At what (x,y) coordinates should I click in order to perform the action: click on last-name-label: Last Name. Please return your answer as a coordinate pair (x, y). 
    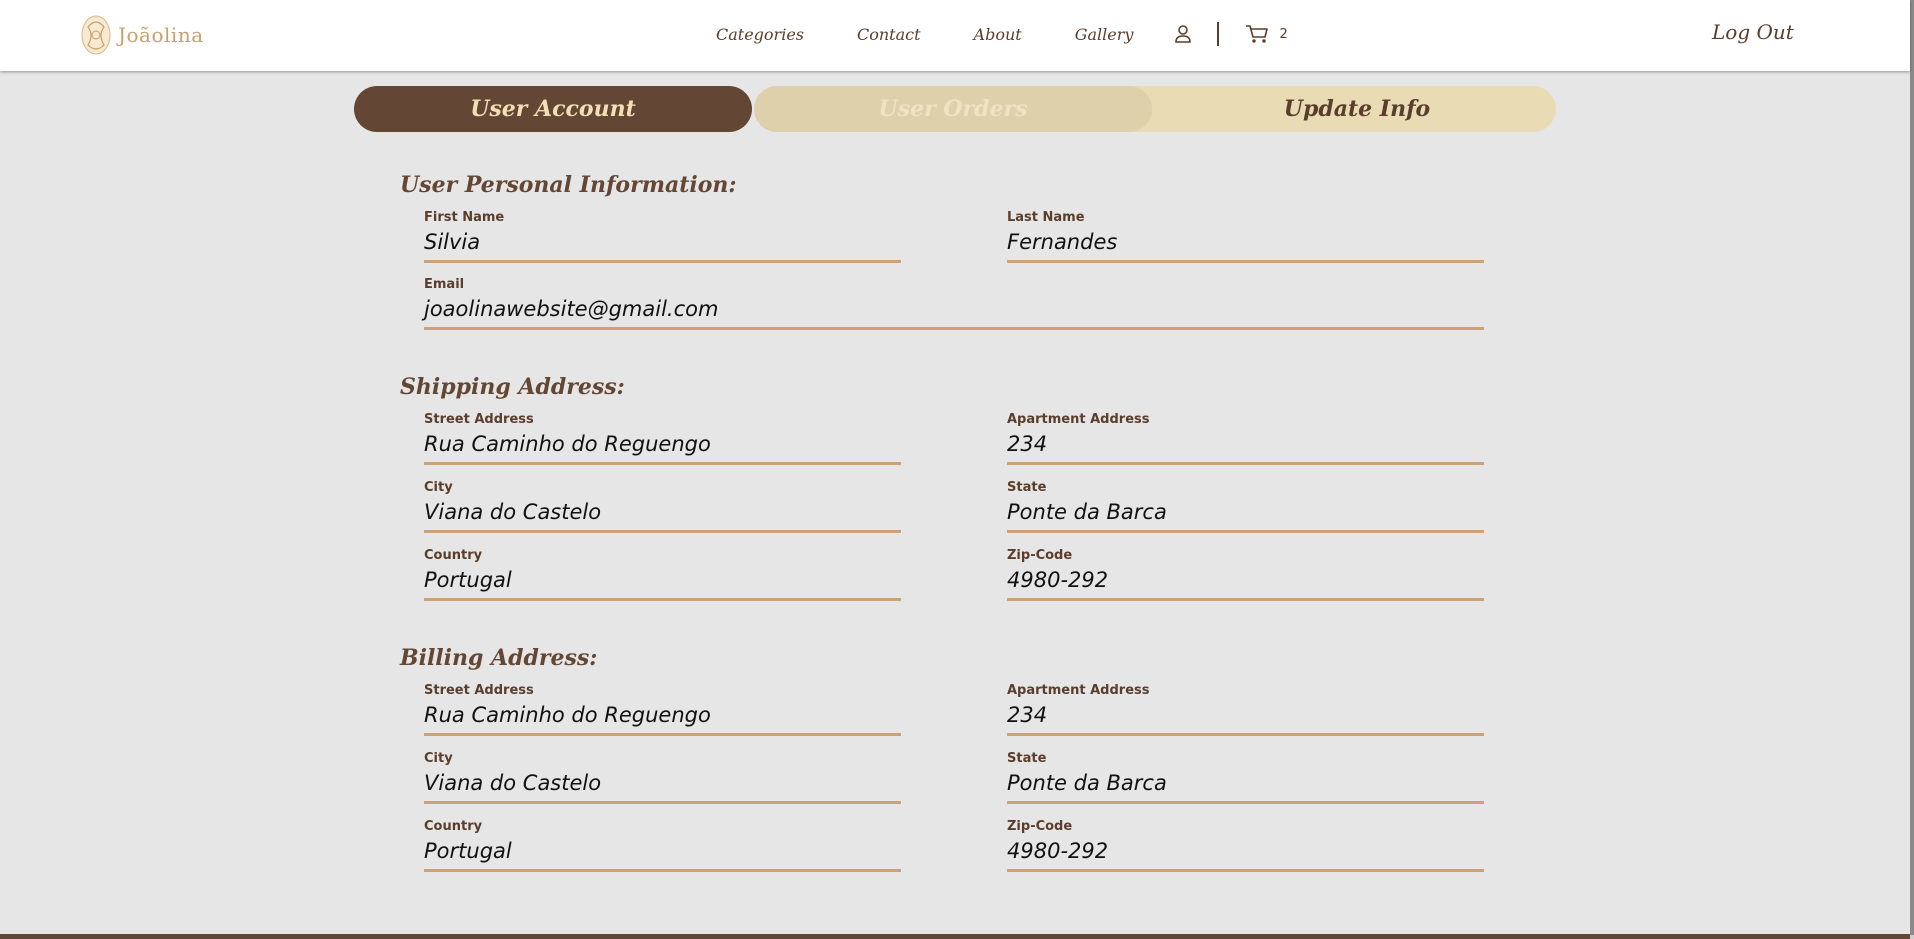
    Looking at the image, I should click on (1046, 217).